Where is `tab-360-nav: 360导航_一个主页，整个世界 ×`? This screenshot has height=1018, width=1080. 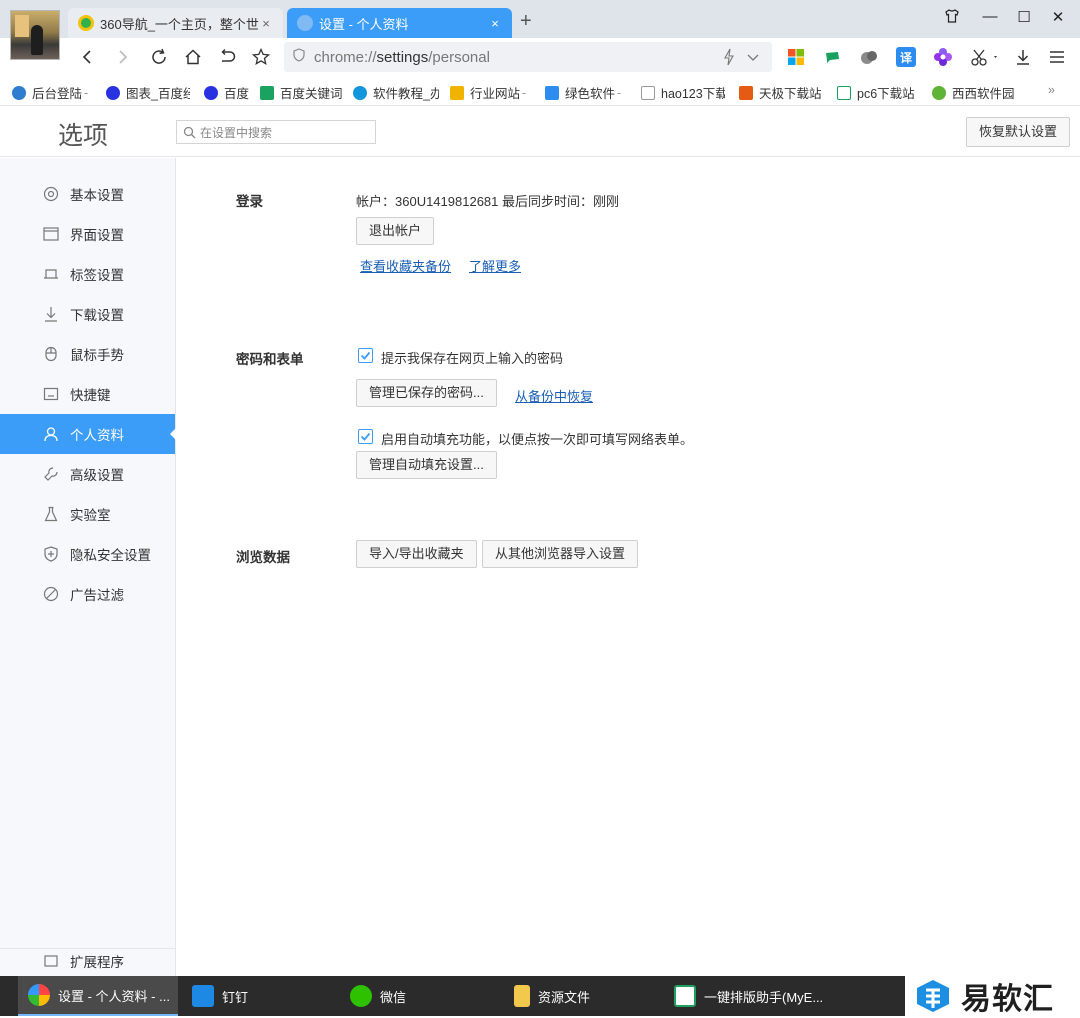 tab-360-nav: 360导航_一个主页，整个世界 × is located at coordinates (175, 23).